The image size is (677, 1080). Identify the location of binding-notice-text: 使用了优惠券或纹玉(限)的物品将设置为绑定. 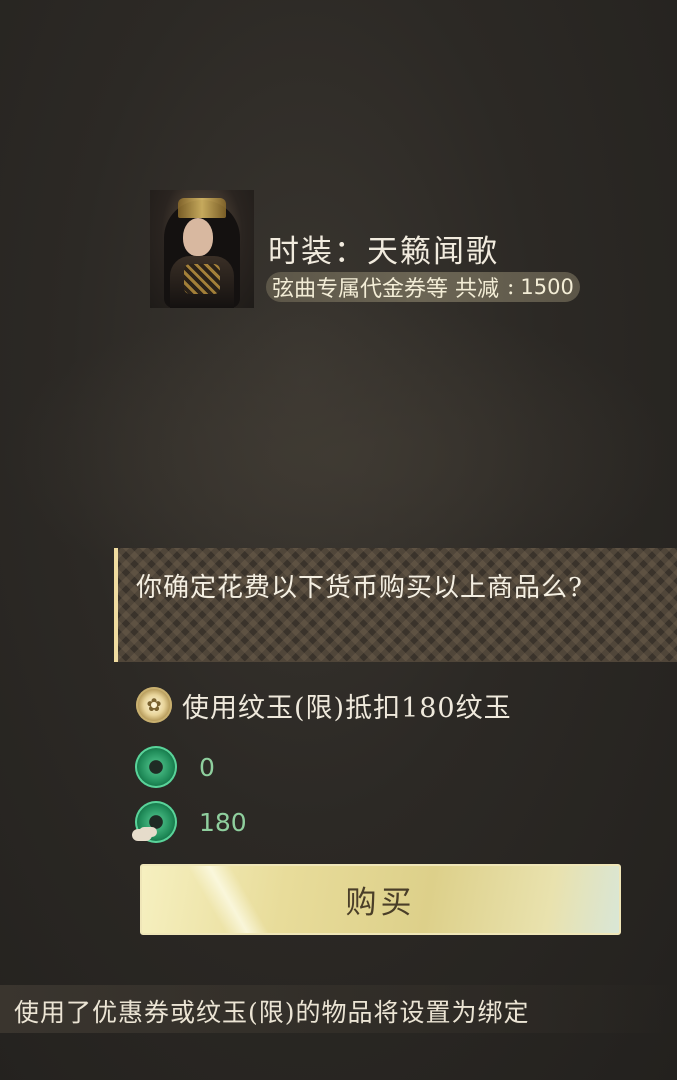
(272, 1012).